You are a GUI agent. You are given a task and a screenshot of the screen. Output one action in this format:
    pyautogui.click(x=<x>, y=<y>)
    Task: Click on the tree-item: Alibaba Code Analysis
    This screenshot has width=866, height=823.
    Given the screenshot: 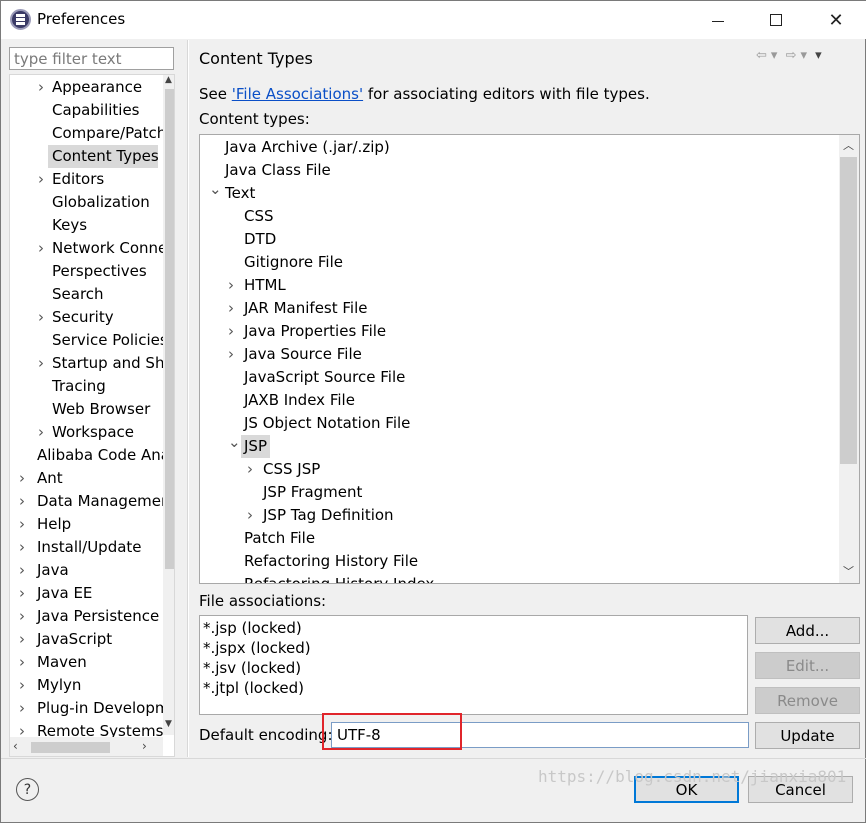 What is the action you would take?
    pyautogui.click(x=103, y=455)
    